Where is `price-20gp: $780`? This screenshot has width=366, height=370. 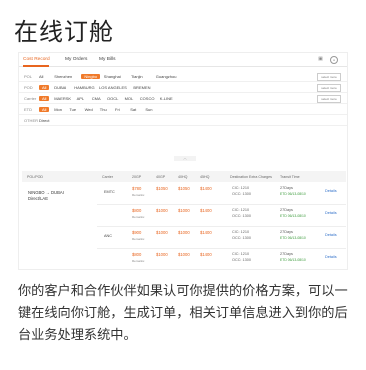
price-20gp: $780 is located at coordinates (137, 188).